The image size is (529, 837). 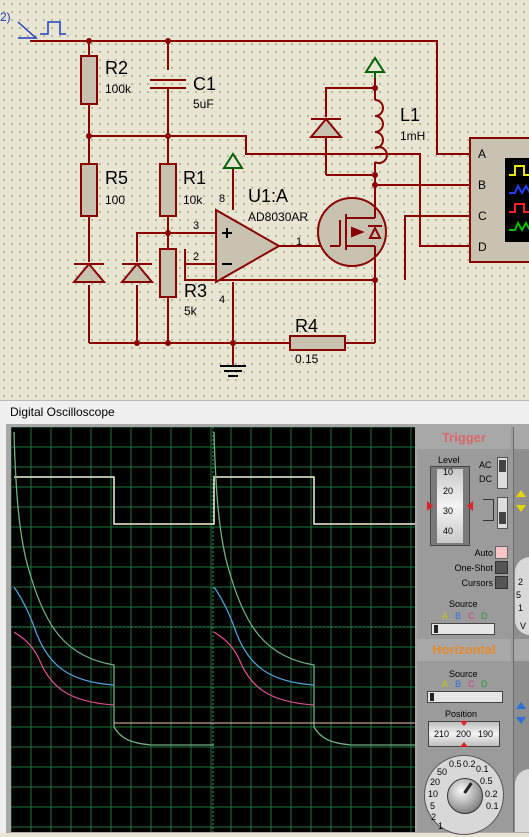 I want to click on level-tick-40: 40, so click(x=448, y=531).